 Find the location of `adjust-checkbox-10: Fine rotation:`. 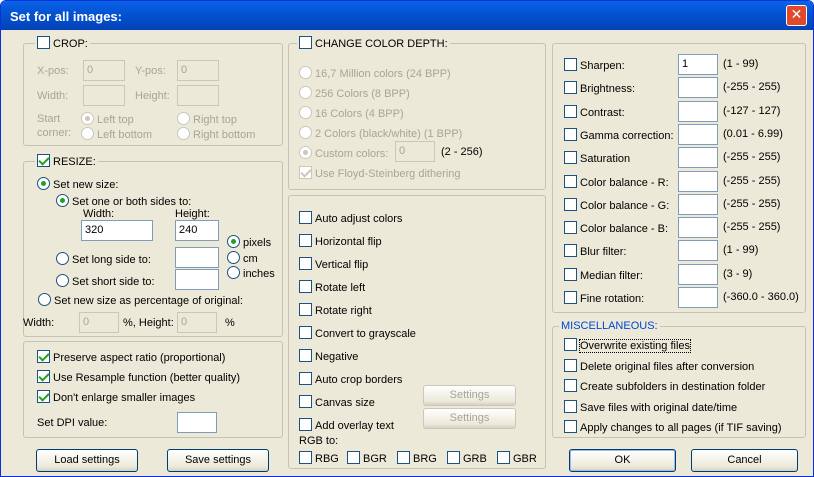

adjust-checkbox-10: Fine rotation: is located at coordinates (604, 298).